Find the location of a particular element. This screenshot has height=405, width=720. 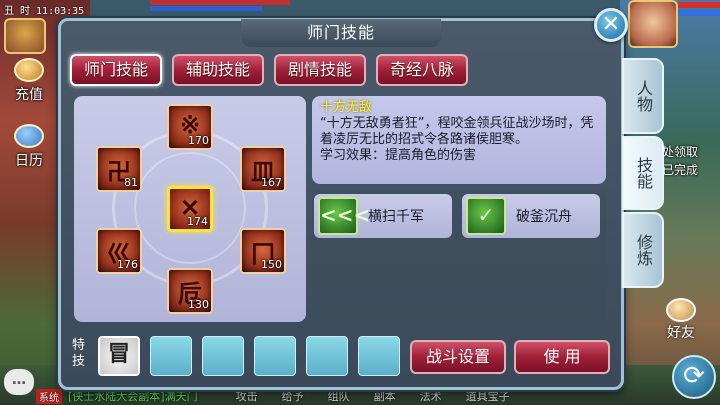

skill-level: 150 is located at coordinates (271, 264).